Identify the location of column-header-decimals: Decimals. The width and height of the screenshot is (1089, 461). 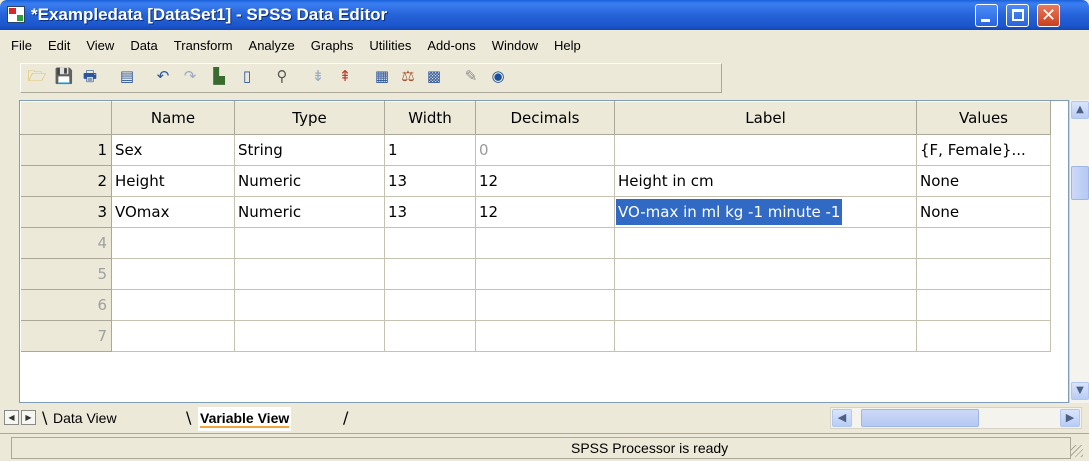
(545, 118).